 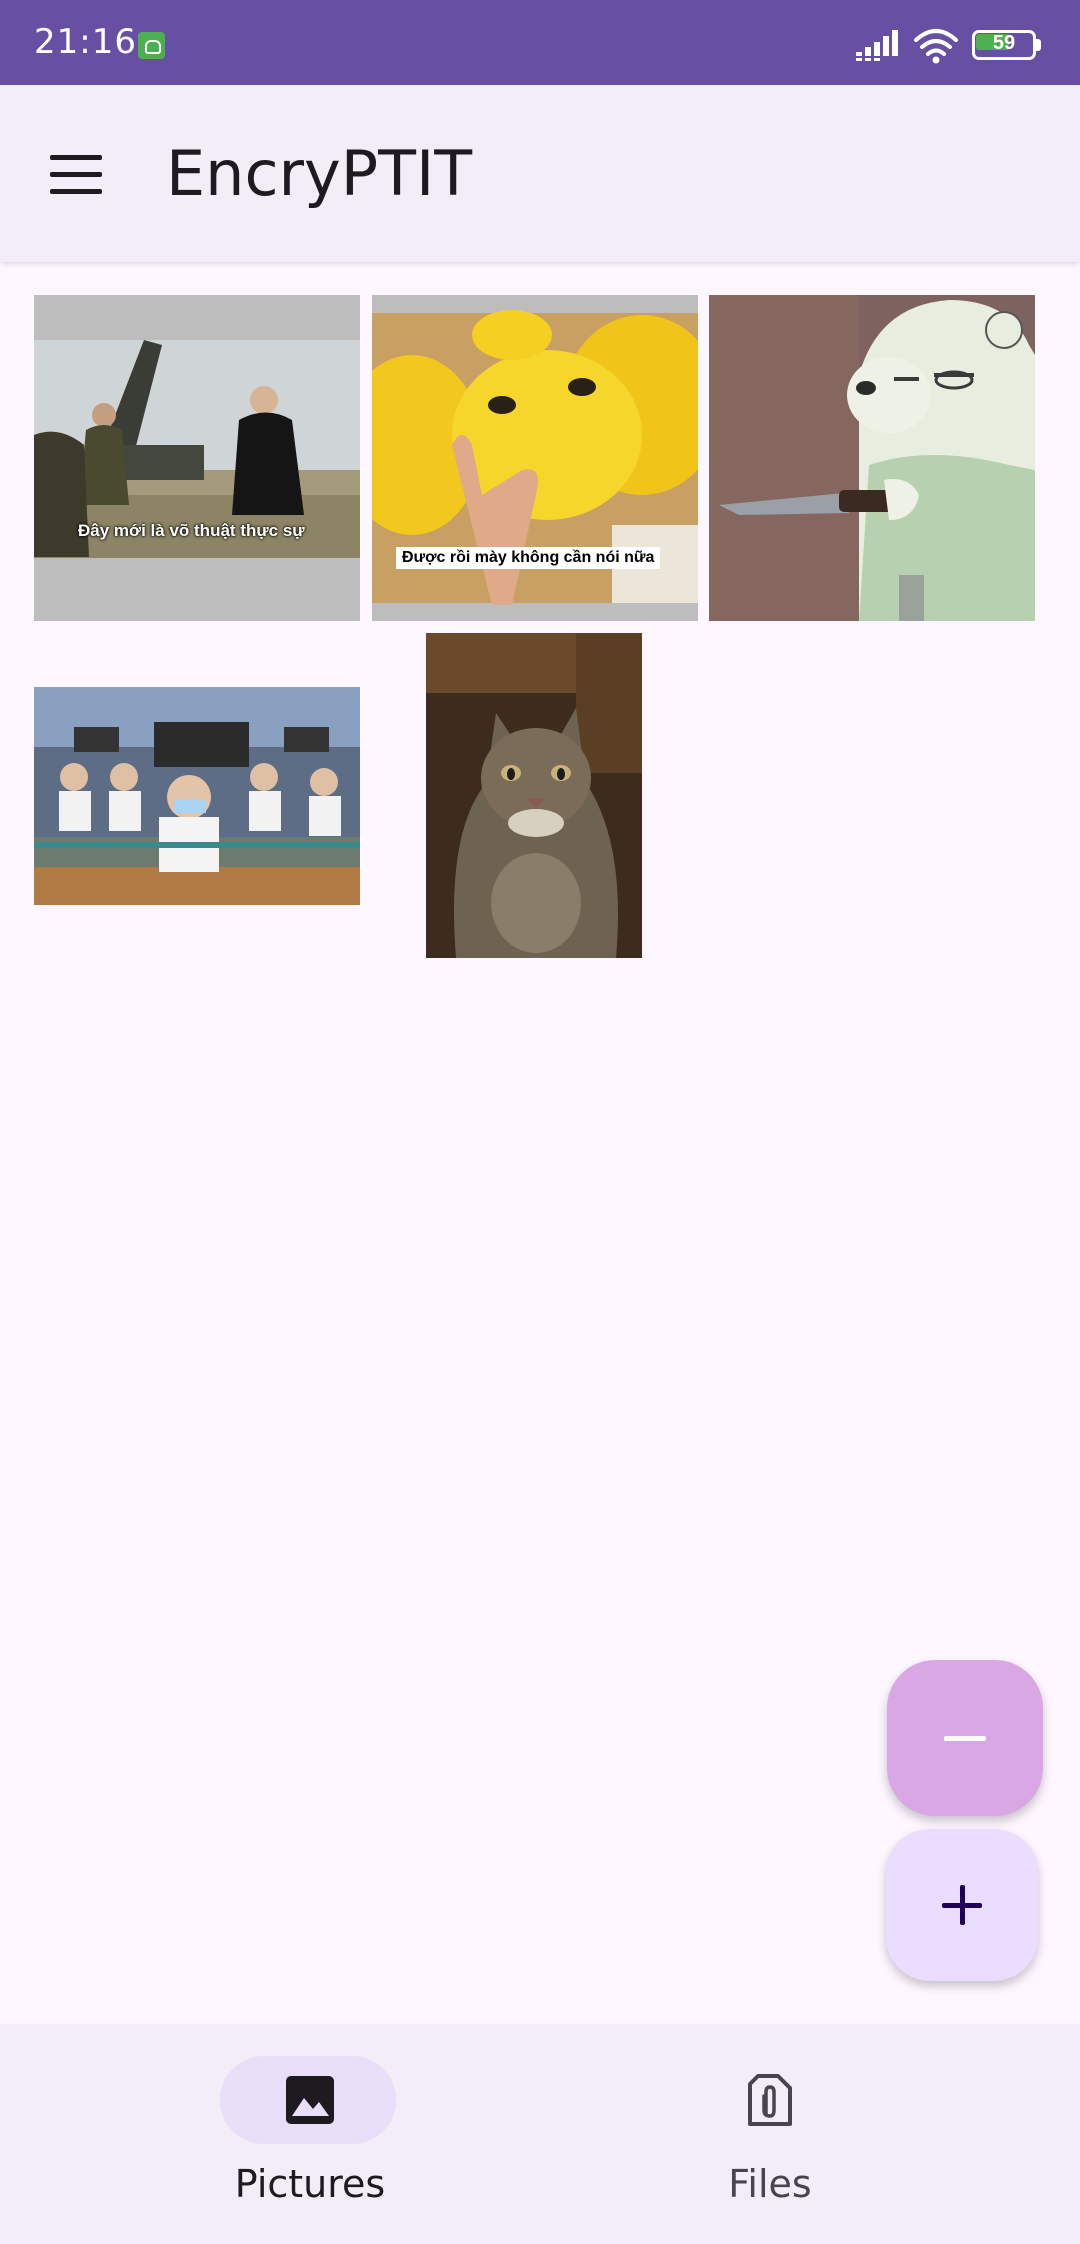 I want to click on picture-caption: Được rồi mày không cần nói nữa, so click(x=528, y=558).